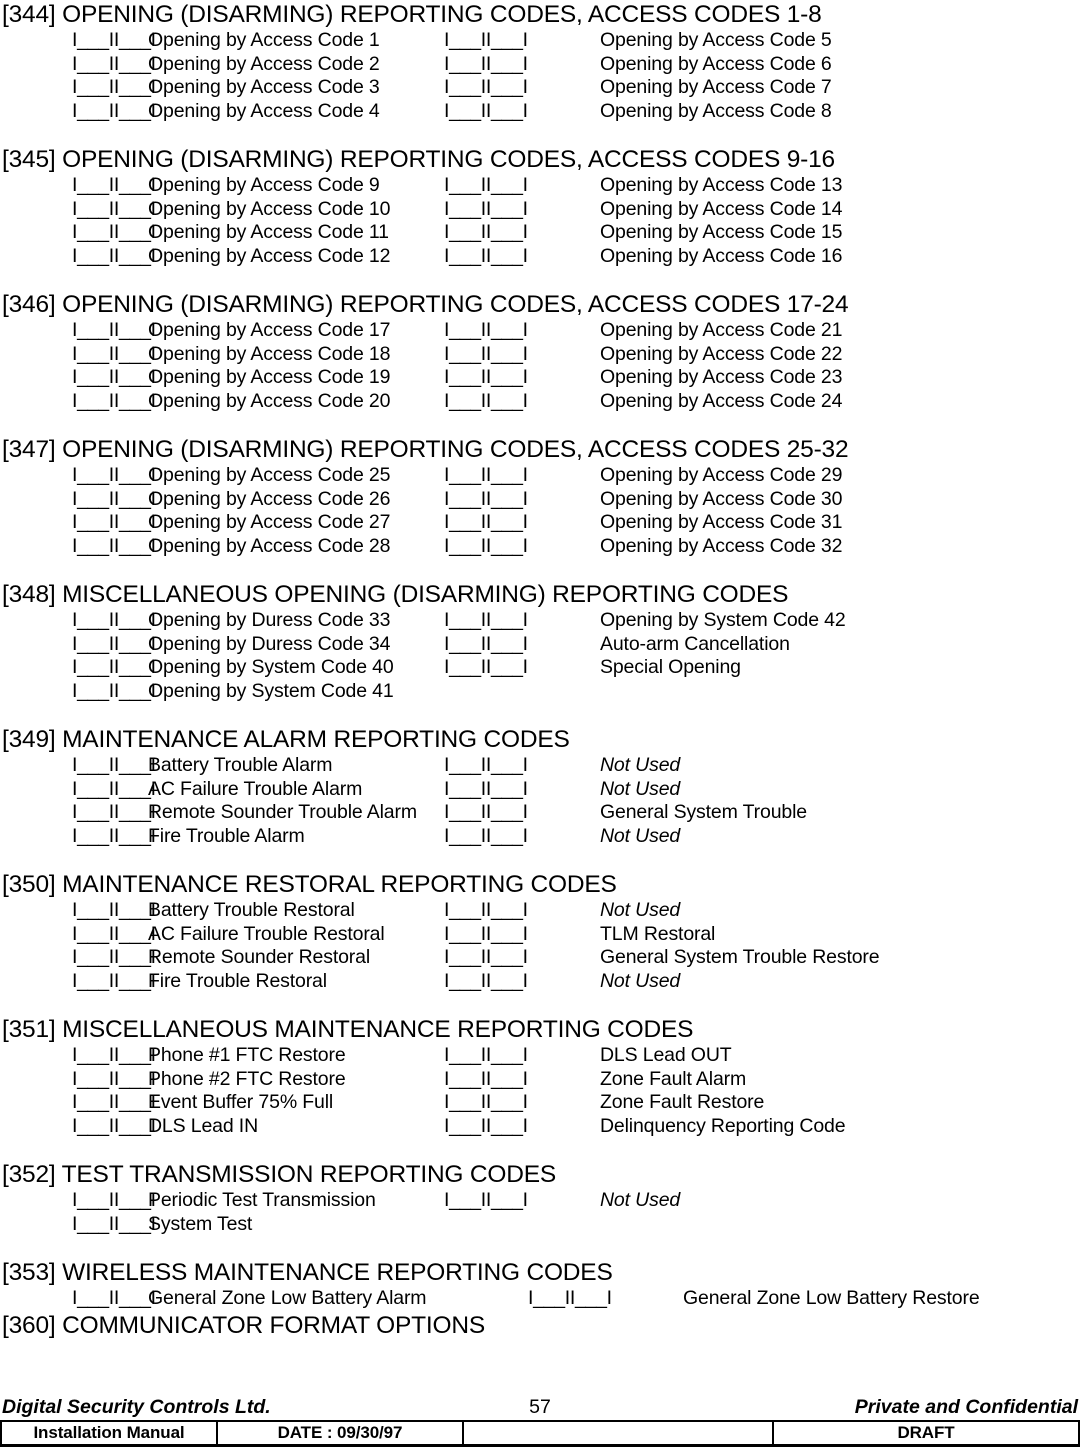 The image size is (1080, 1447). Describe the element at coordinates (203, 1125) in the screenshot. I see `reporting-code-label: DLS Lead IN` at that location.